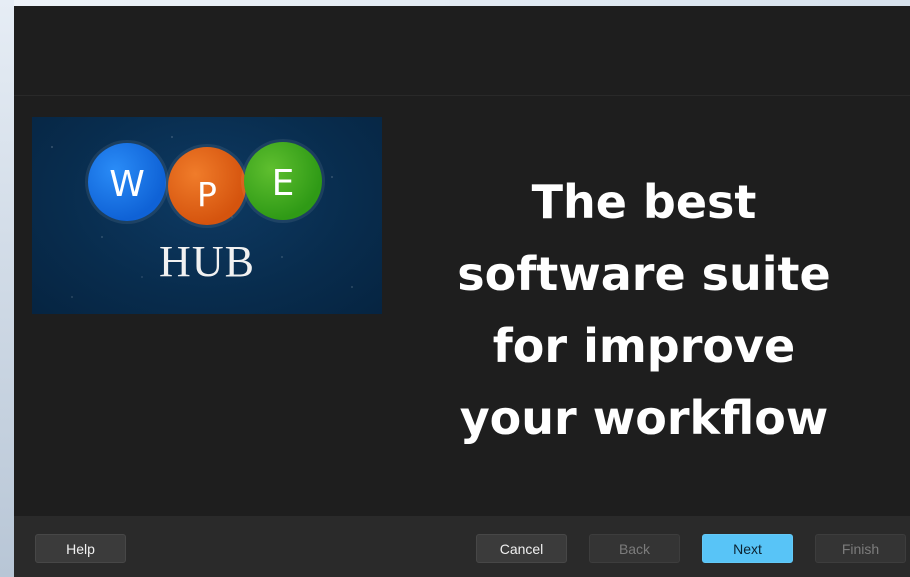 This screenshot has width=910, height=577. I want to click on desktop-background, so click(7, 288).